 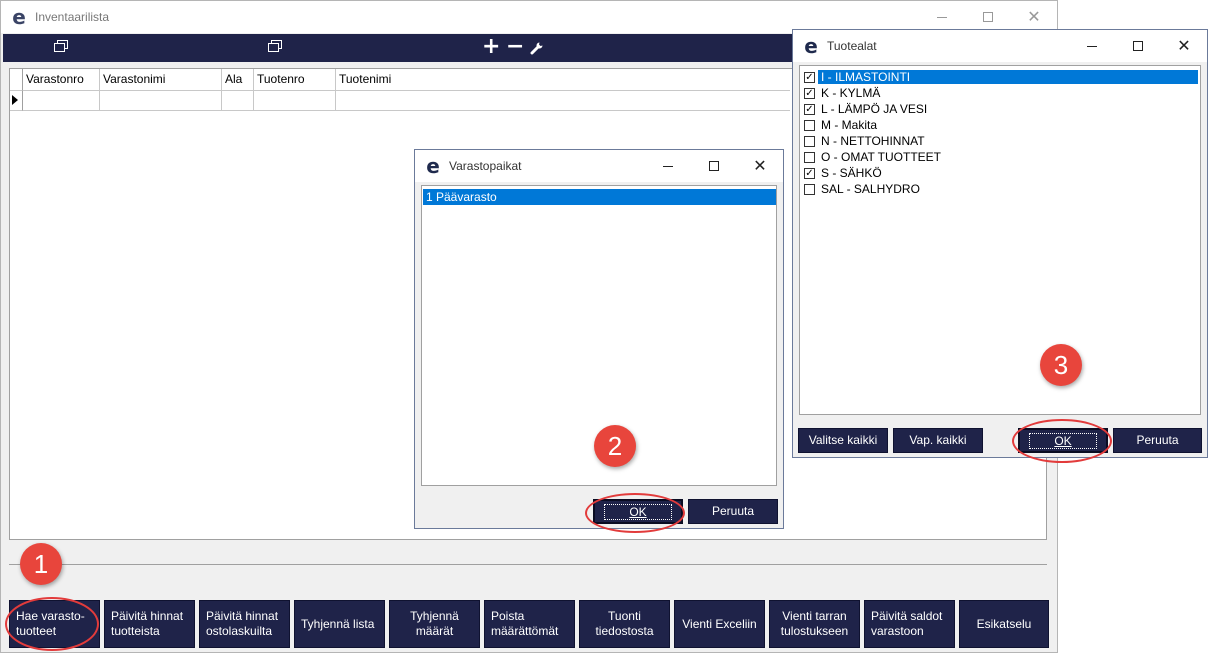 What do you see at coordinates (843, 173) in the screenshot?
I see `checklist-item: ✓ S - SÄHKÖ` at bounding box center [843, 173].